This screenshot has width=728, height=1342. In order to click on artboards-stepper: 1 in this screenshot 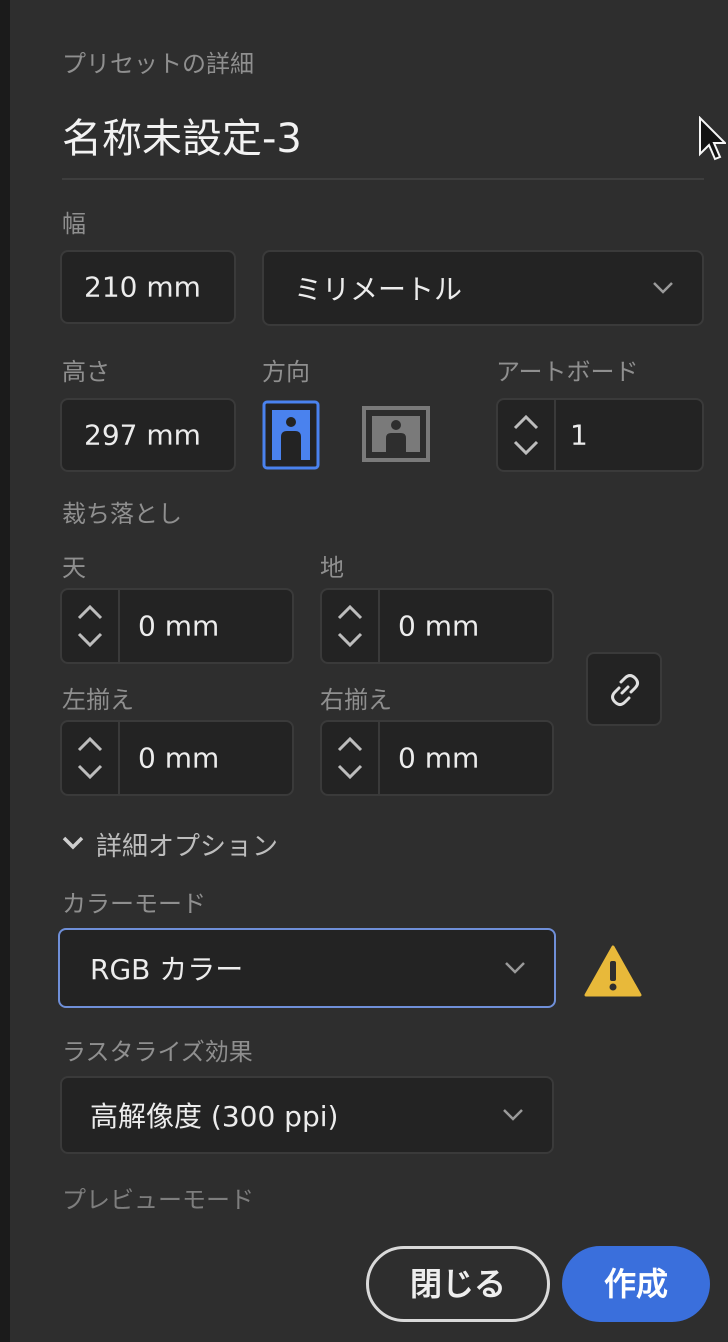, I will do `click(600, 435)`.